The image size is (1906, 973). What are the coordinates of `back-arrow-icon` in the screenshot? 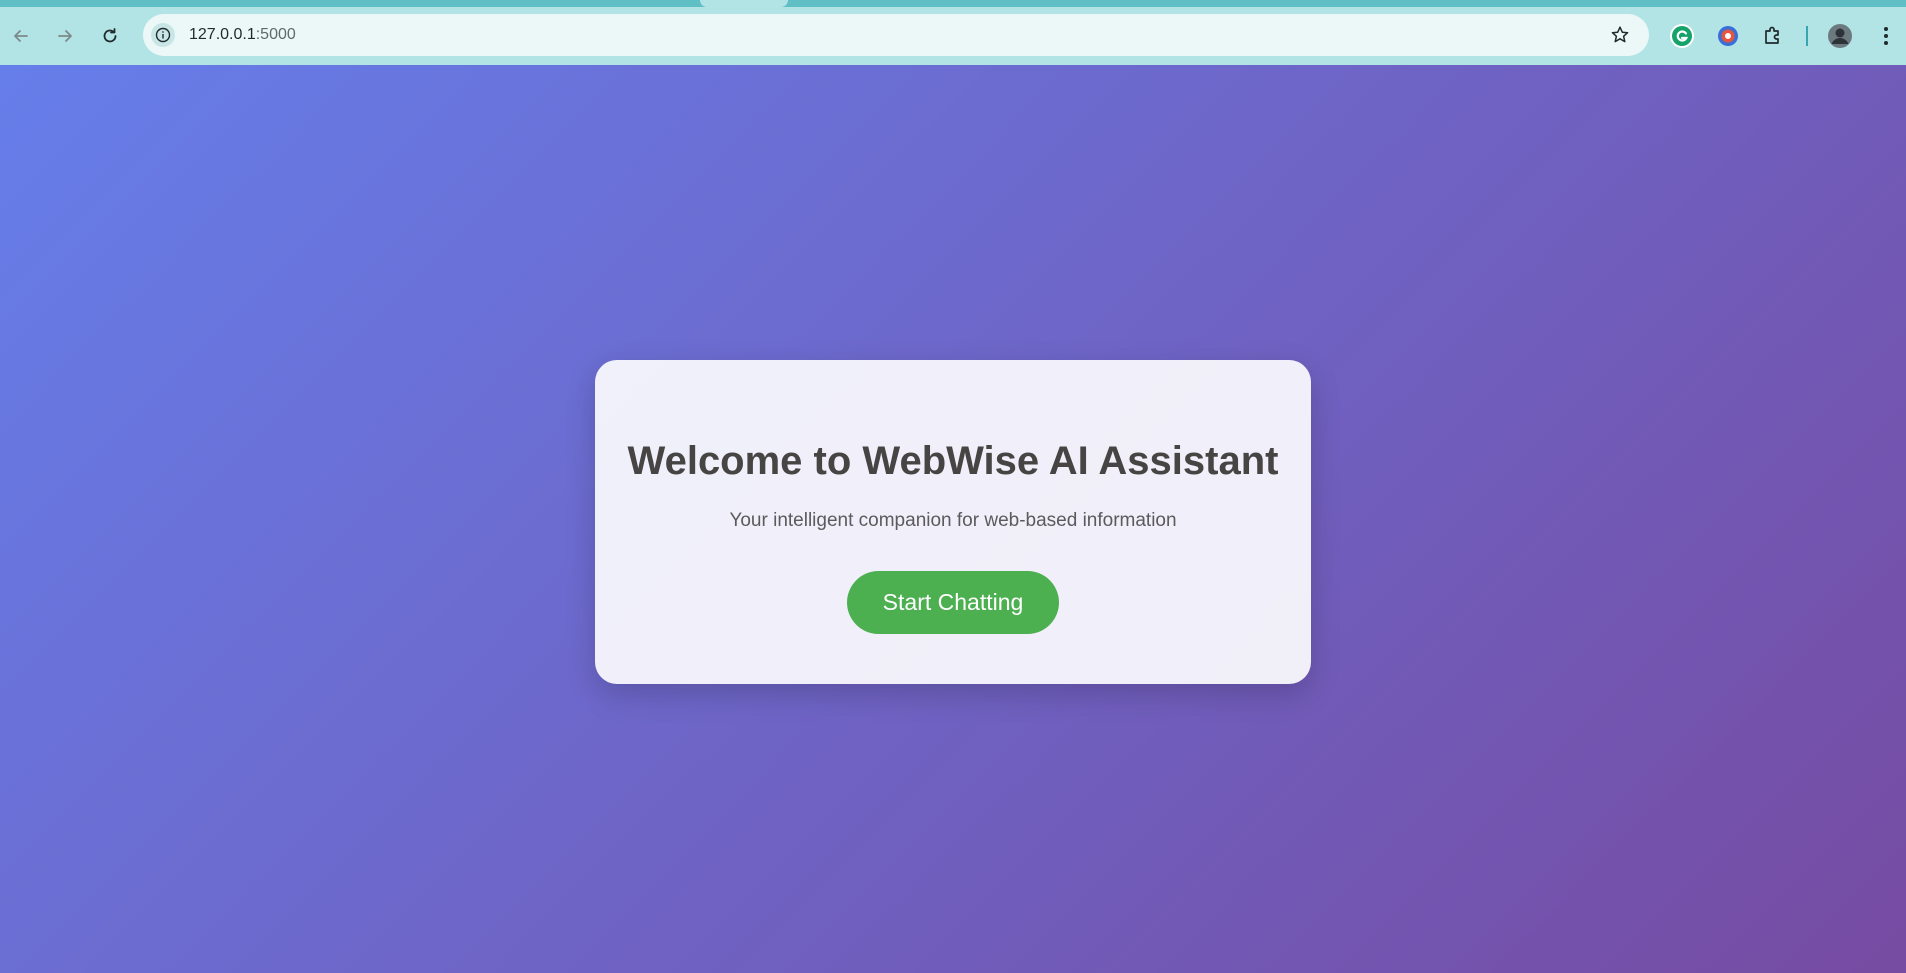 It's located at (21, 36).